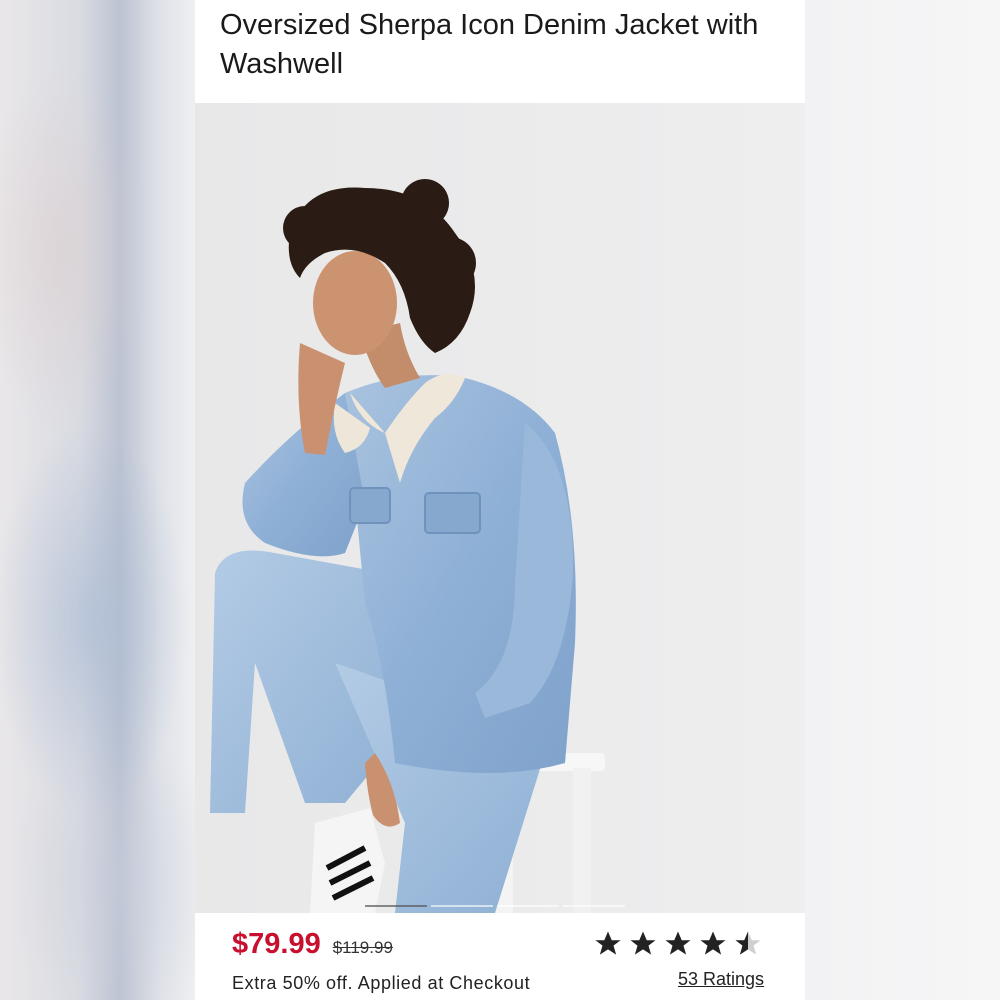 The width and height of the screenshot is (1000, 1000). What do you see at coordinates (495, 906) in the screenshot?
I see `carousel-indicator` at bounding box center [495, 906].